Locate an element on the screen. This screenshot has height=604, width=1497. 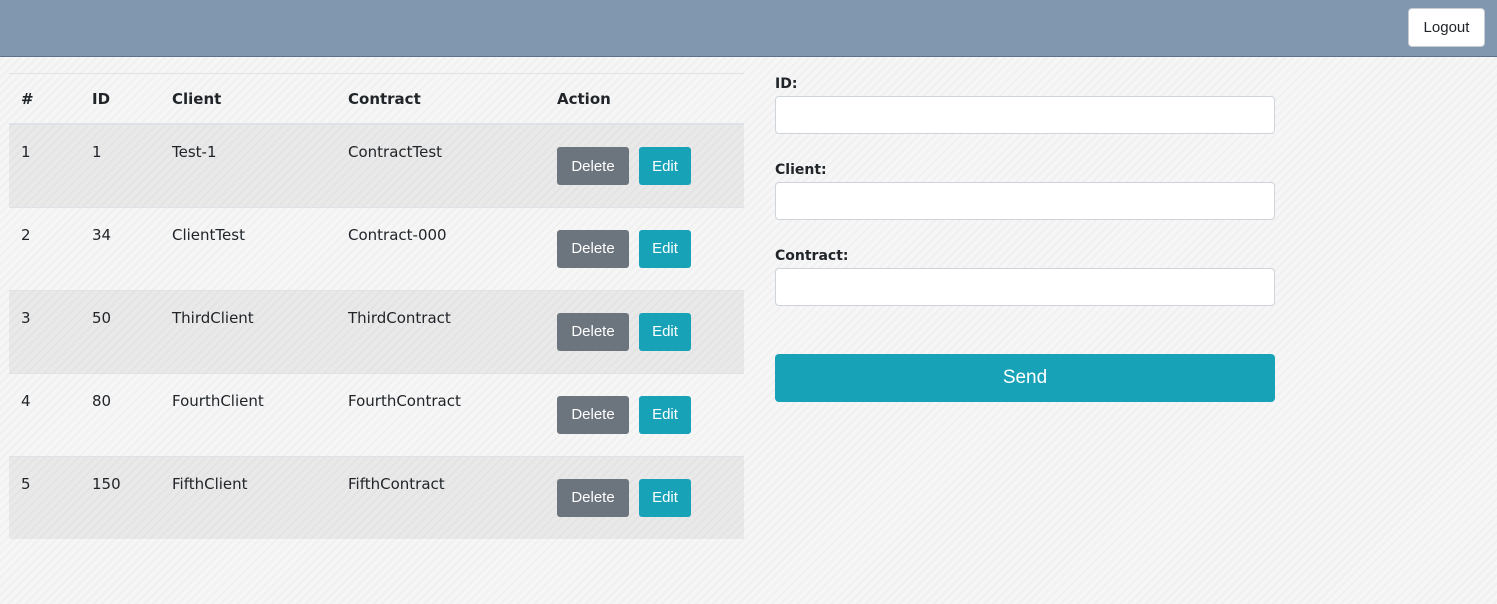
logout-button: Logout is located at coordinates (1446, 27).